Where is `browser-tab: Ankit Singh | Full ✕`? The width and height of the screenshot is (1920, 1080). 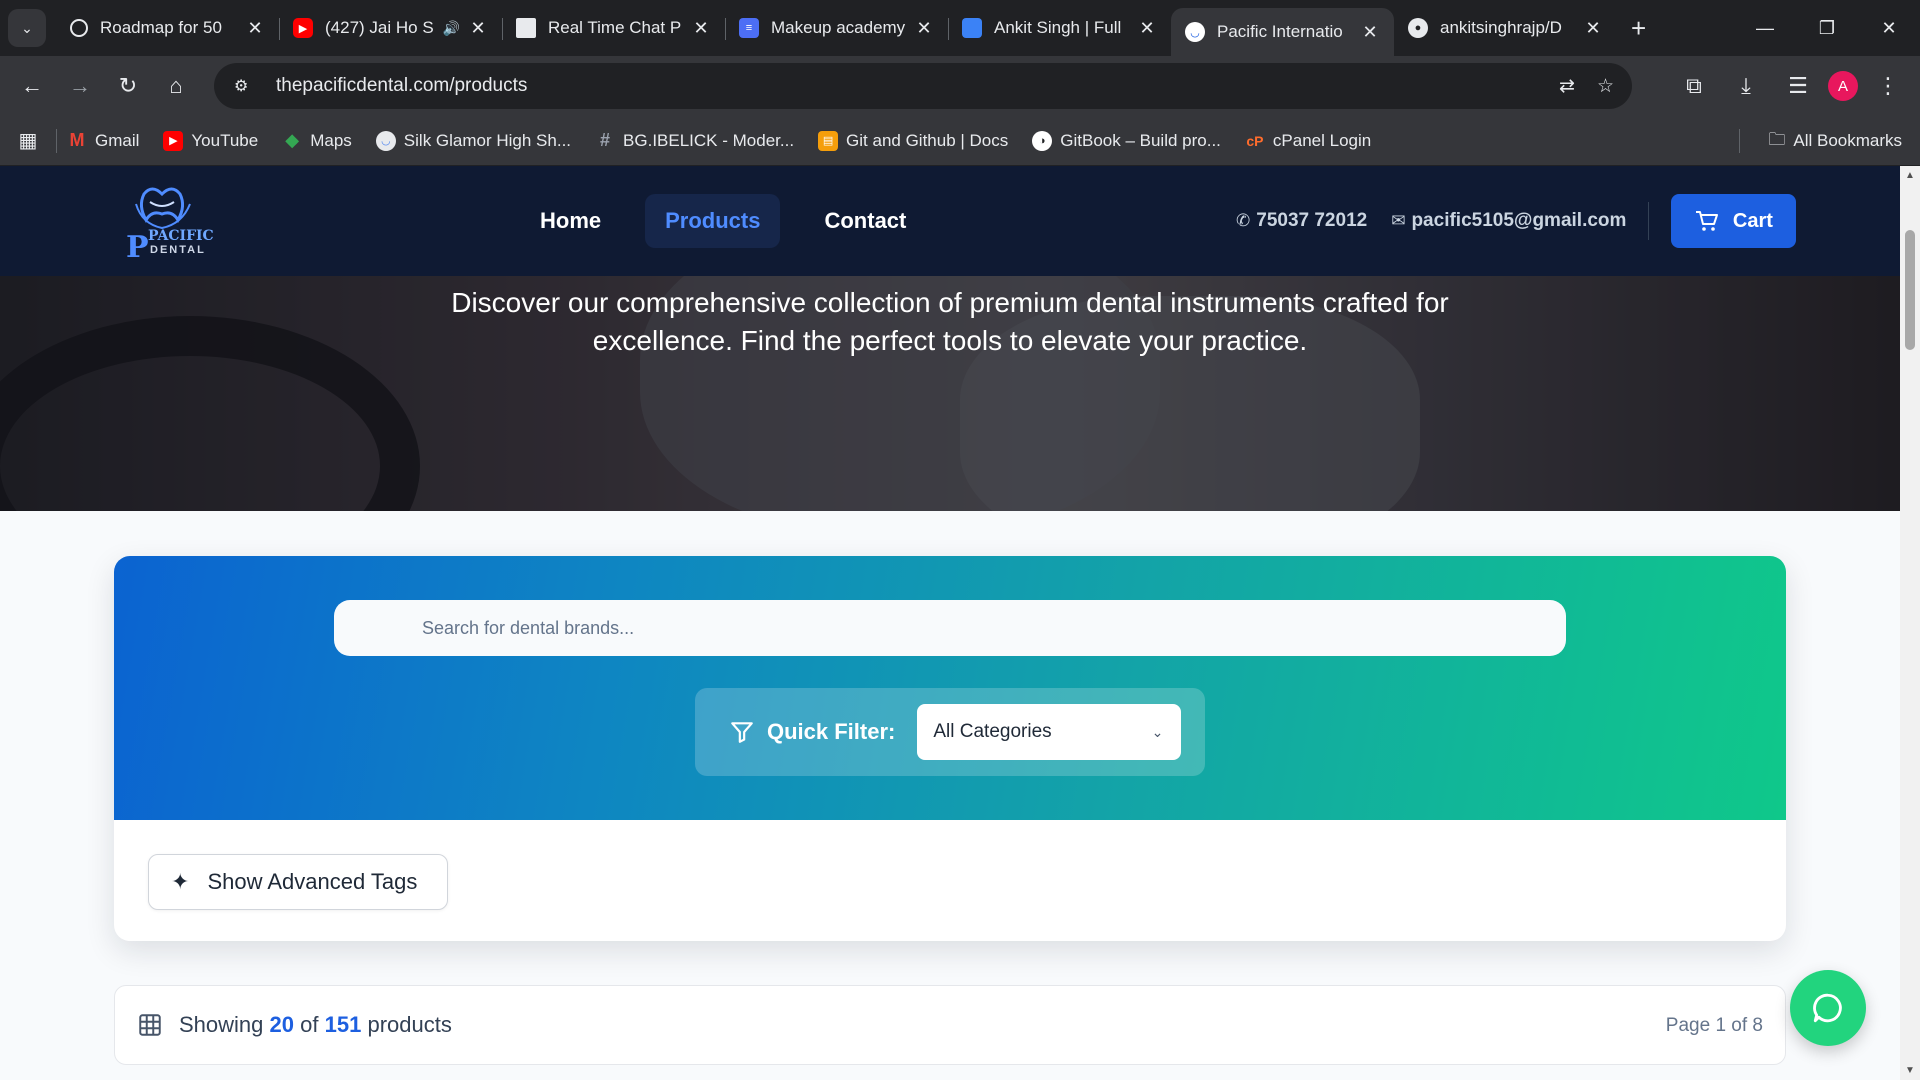
browser-tab: Ankit Singh | Full ✕ is located at coordinates (1059, 28).